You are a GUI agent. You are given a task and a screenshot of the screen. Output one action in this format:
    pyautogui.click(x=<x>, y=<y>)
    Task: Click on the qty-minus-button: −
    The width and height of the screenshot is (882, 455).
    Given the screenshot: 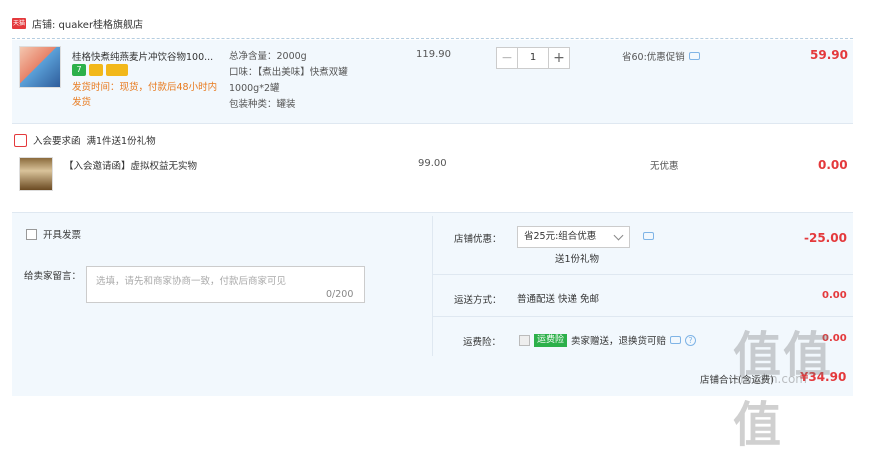 What is the action you would take?
    pyautogui.click(x=507, y=58)
    